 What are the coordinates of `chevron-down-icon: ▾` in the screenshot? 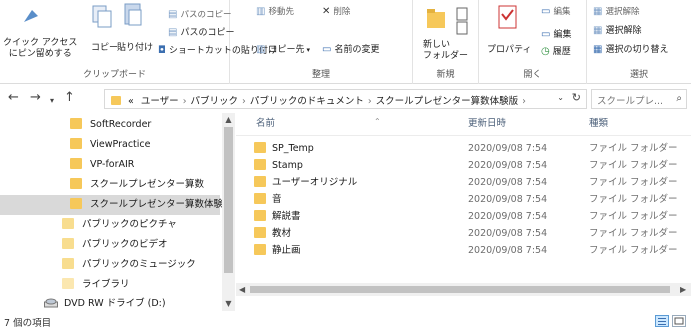 It's located at (308, 50).